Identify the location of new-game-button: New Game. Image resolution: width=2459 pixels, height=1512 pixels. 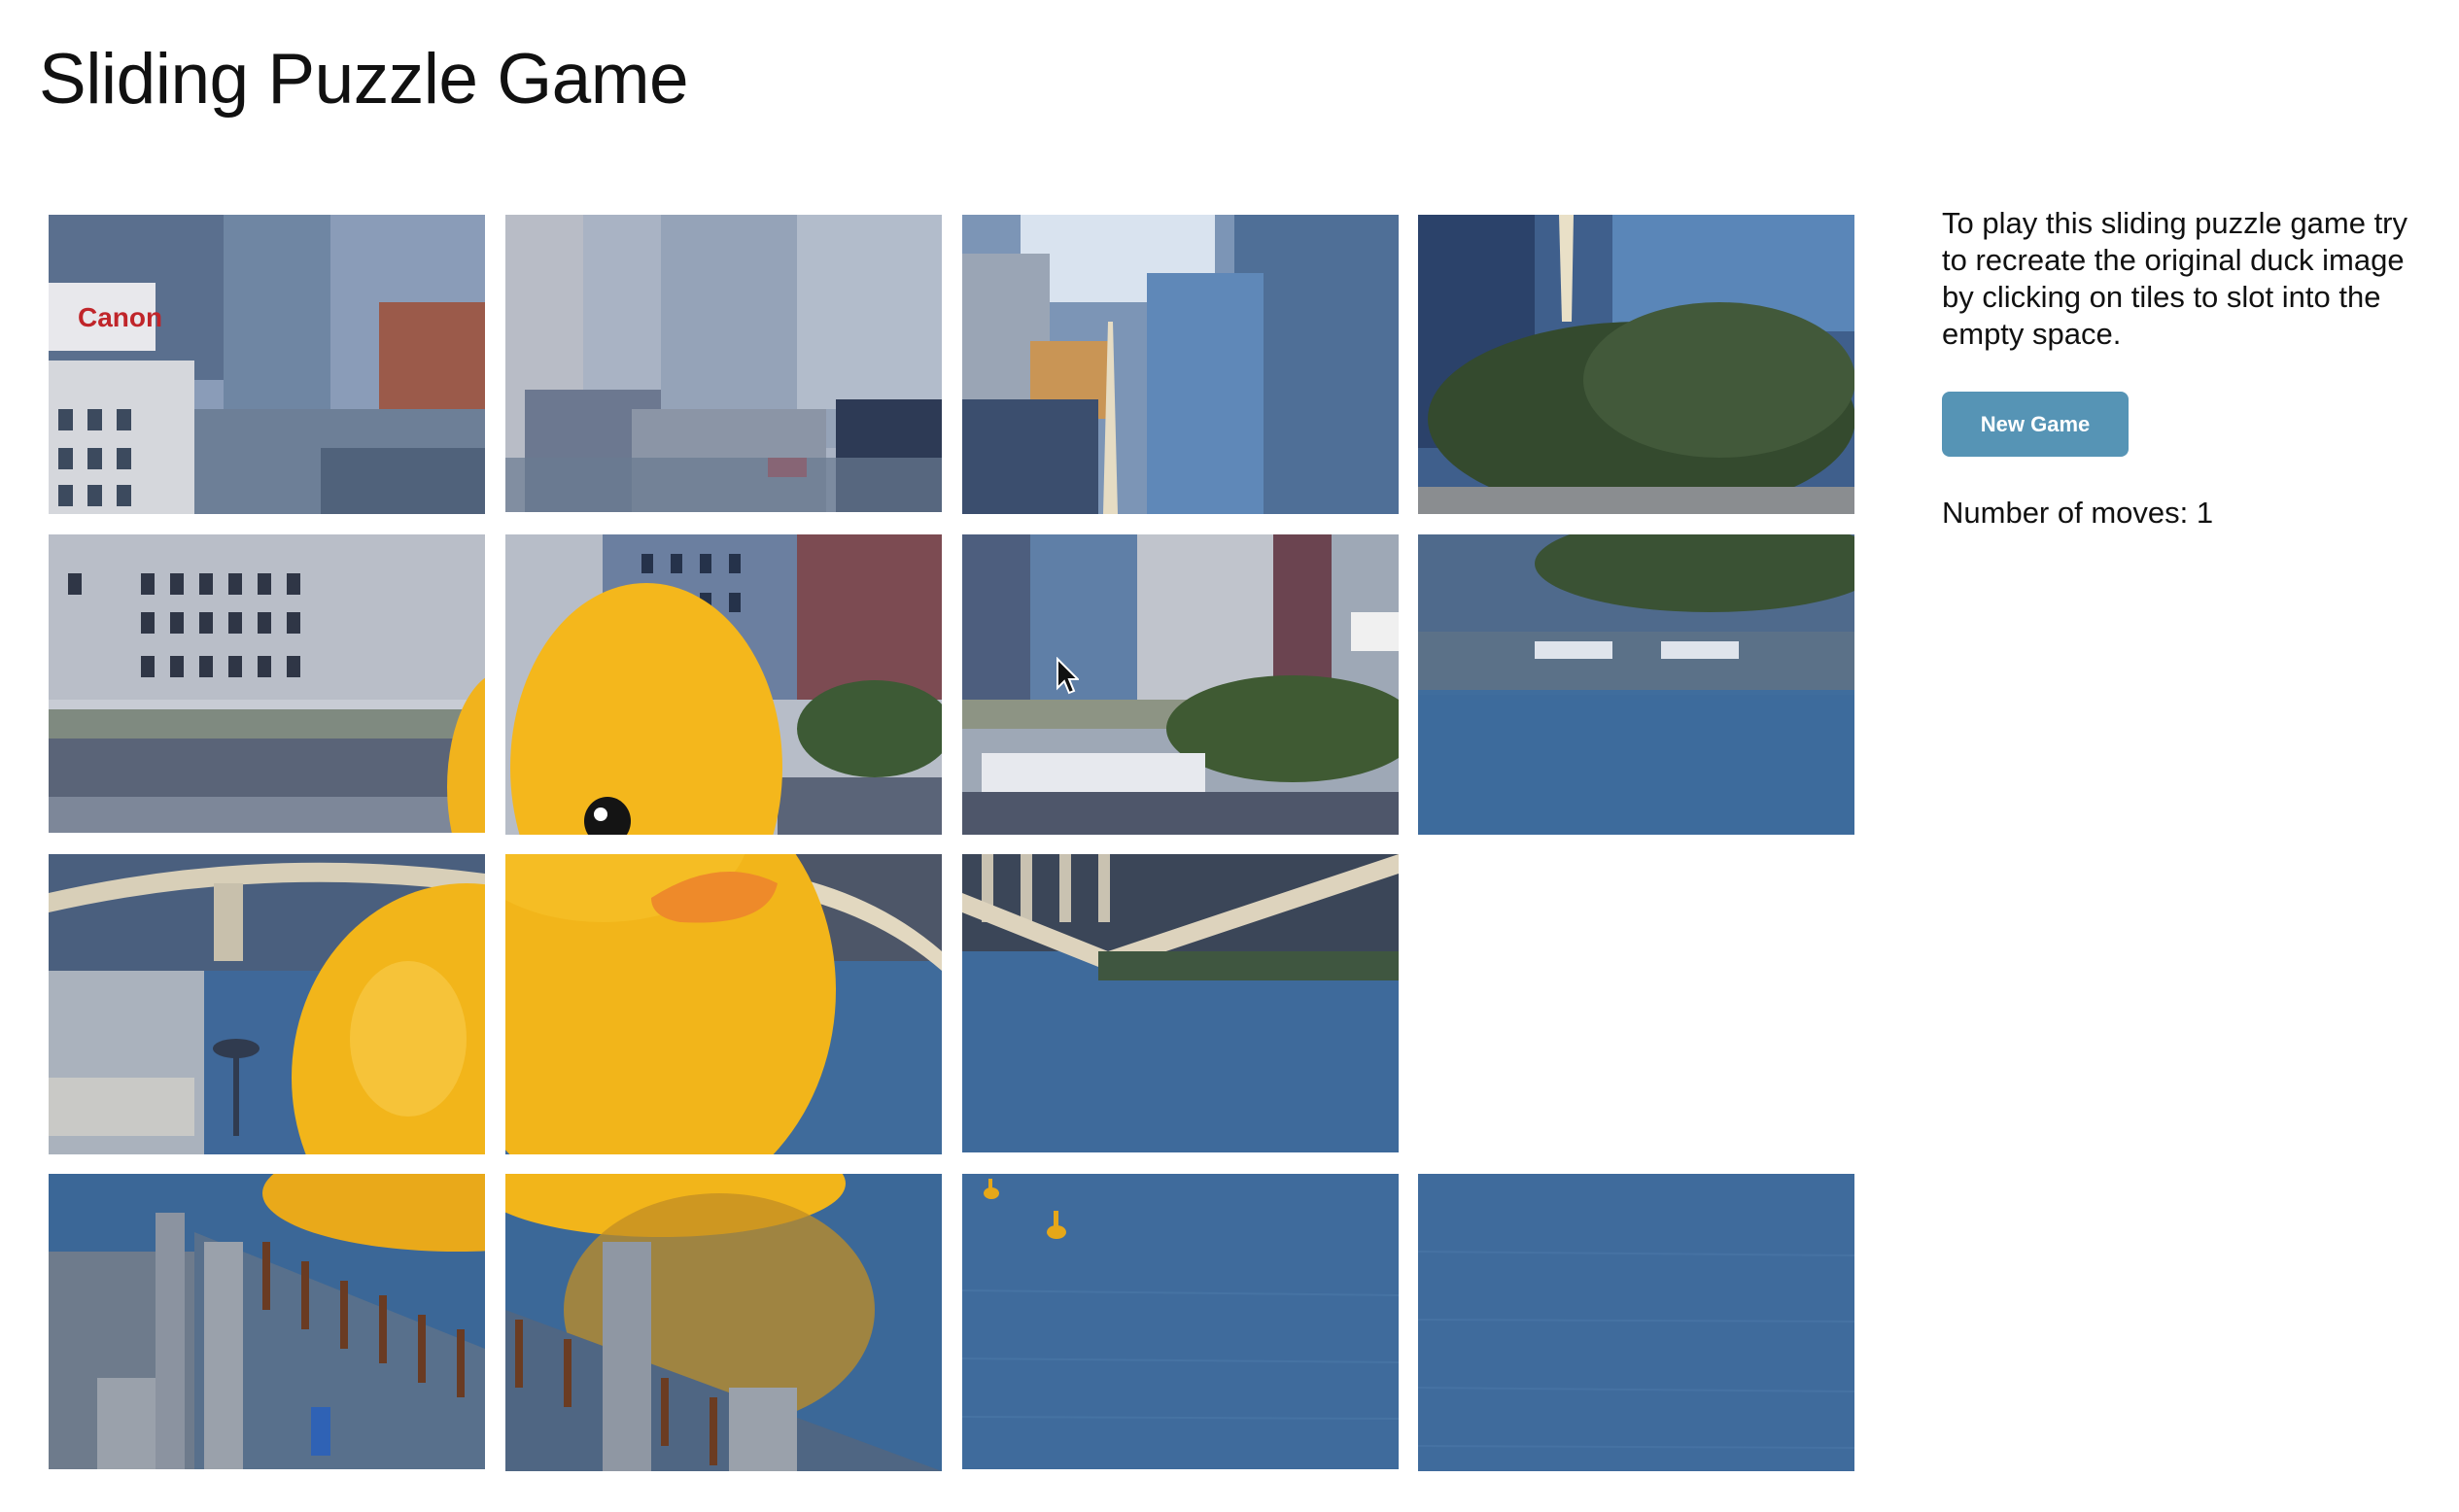
(2036, 424).